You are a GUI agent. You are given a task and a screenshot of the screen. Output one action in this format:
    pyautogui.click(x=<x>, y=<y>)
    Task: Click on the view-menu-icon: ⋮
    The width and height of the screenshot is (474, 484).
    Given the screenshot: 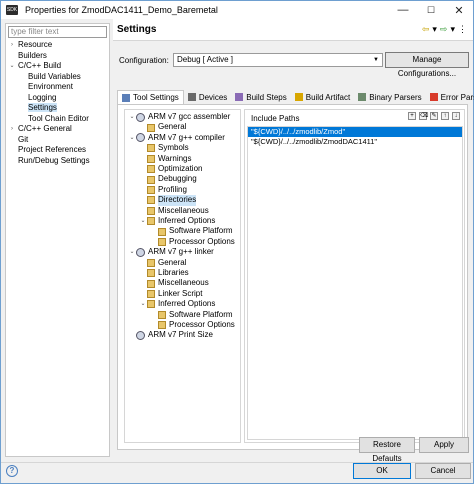 What is the action you would take?
    pyautogui.click(x=462, y=29)
    